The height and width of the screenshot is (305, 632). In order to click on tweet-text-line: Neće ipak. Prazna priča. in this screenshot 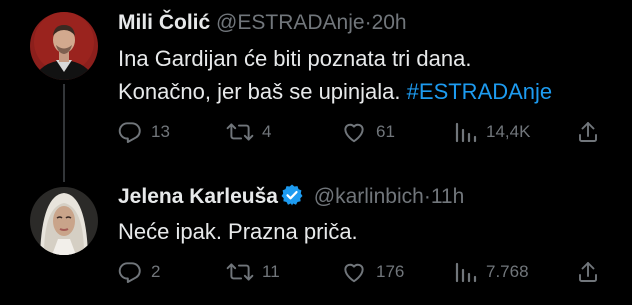, I will do `click(238, 231)`.